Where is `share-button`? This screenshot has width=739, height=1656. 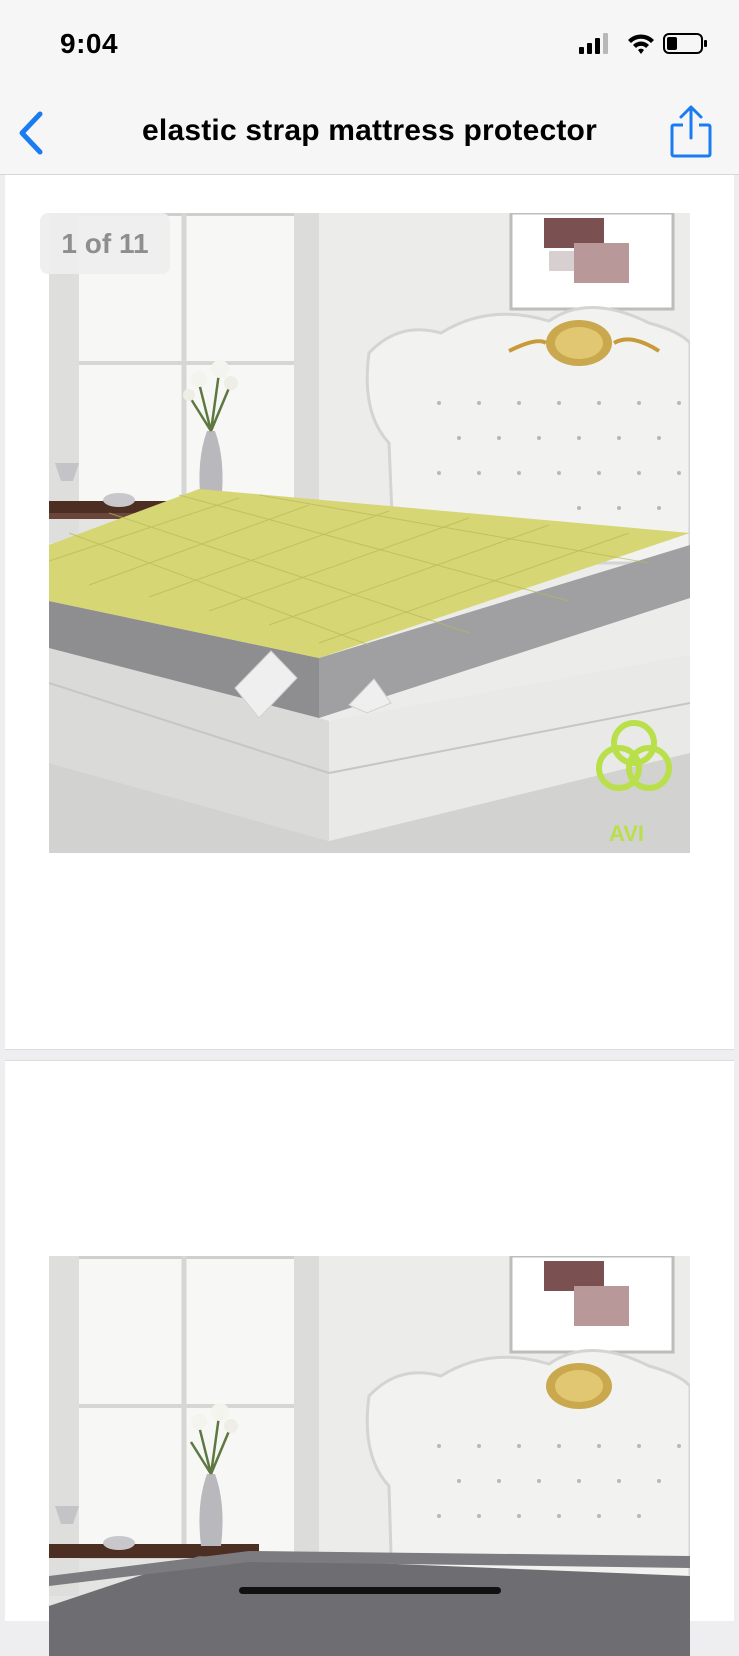 share-button is located at coordinates (691, 132).